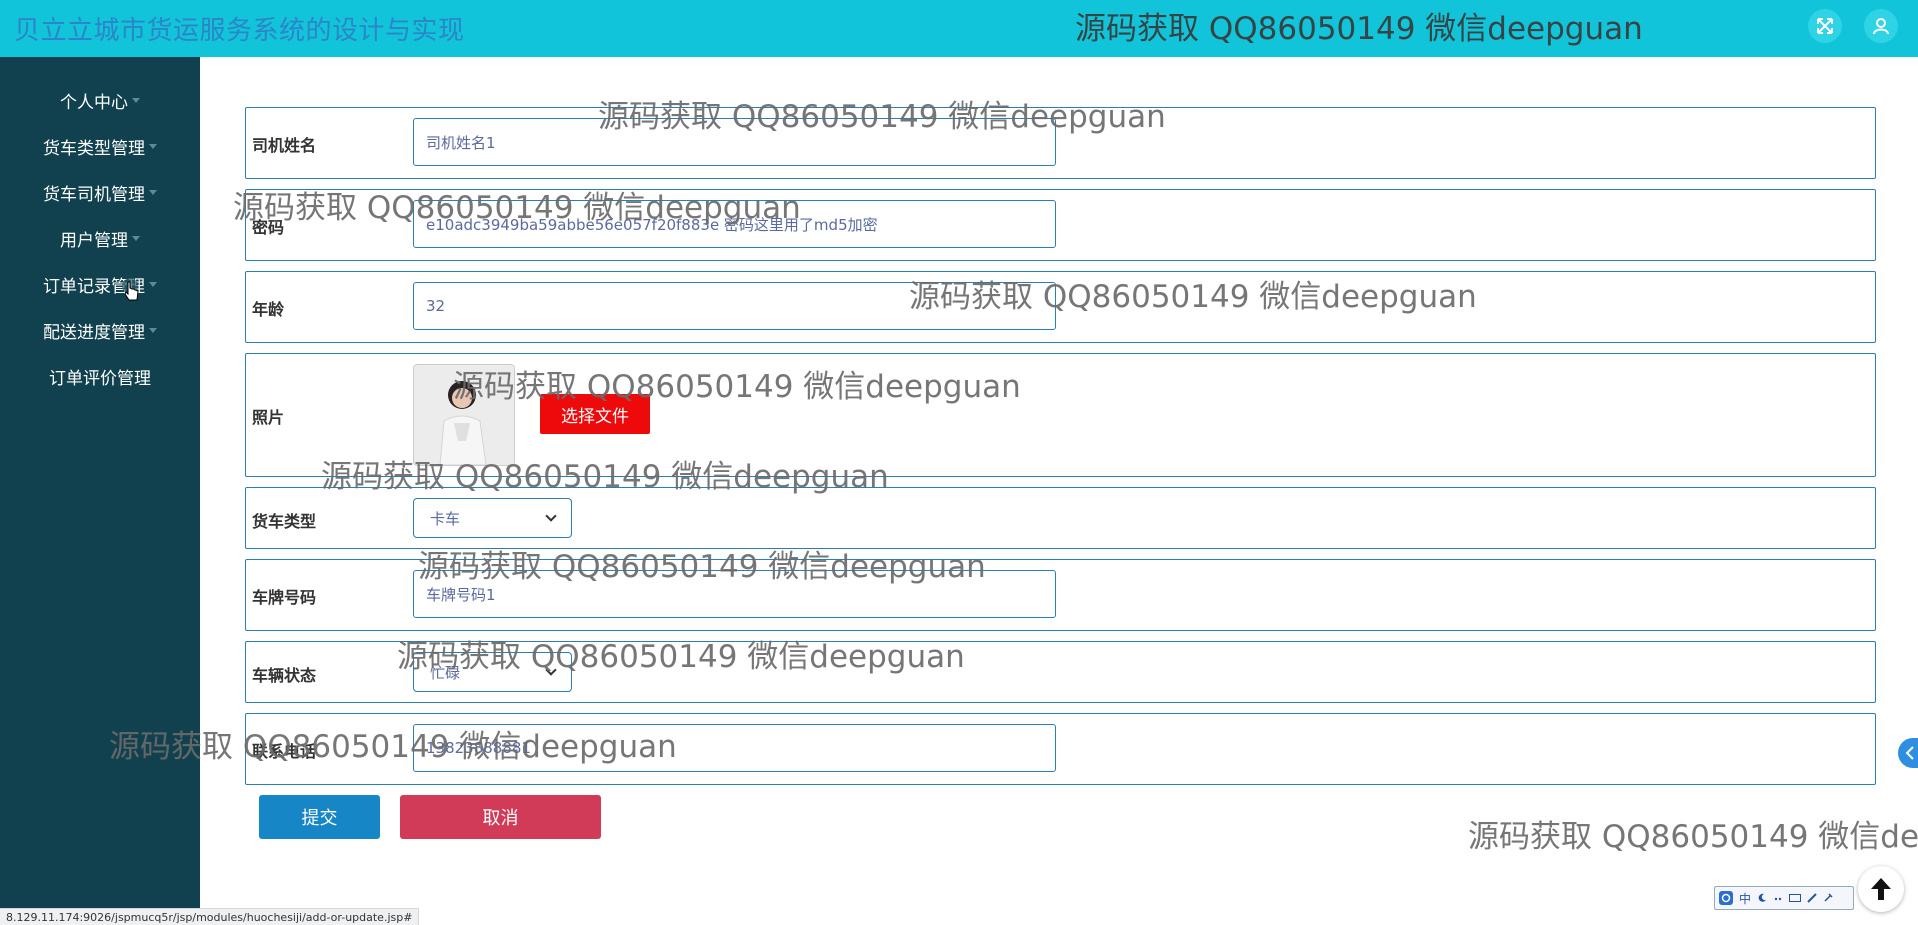 The width and height of the screenshot is (1918, 925). Describe the element at coordinates (1745, 898) in the screenshot. I see `ime-mode-label: 中` at that location.